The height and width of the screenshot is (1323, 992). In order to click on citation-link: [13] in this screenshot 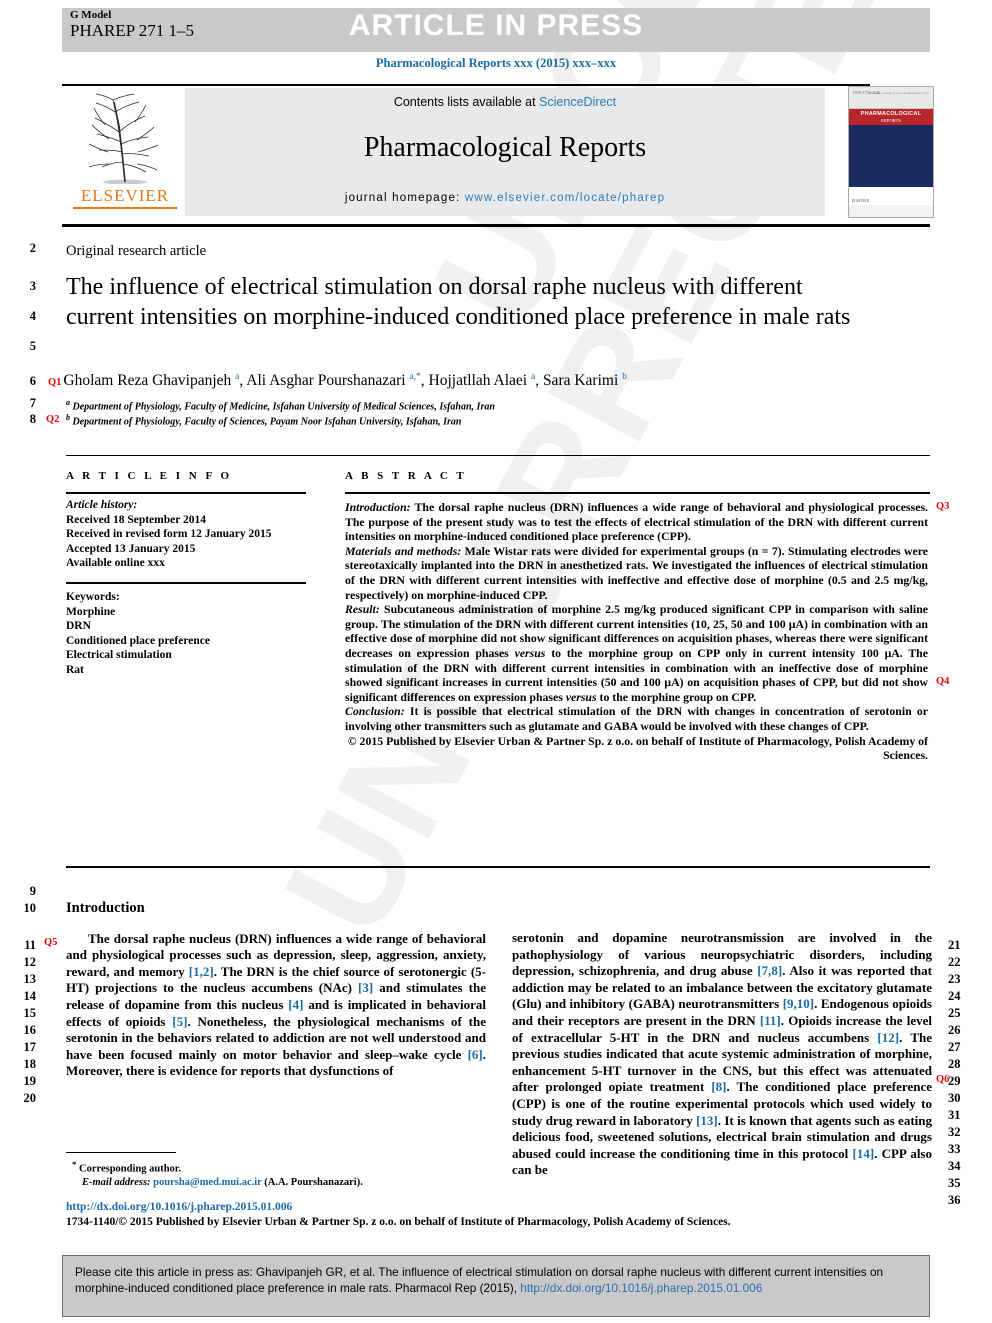, I will do `click(707, 1120)`.